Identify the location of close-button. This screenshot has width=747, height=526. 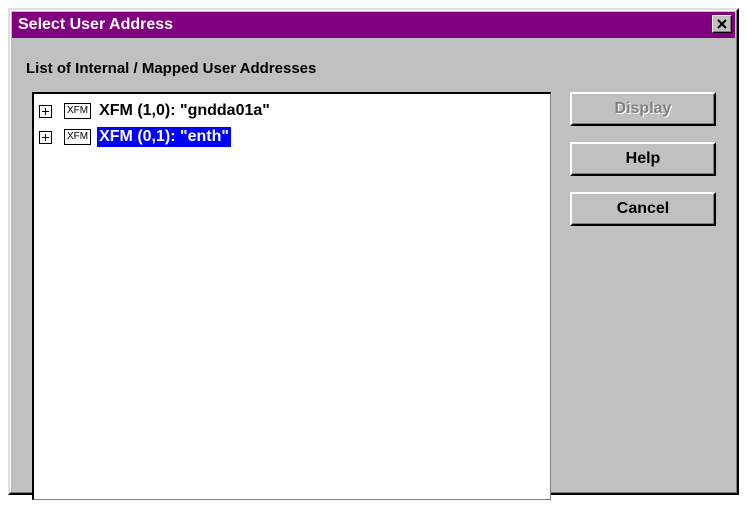
(722, 24).